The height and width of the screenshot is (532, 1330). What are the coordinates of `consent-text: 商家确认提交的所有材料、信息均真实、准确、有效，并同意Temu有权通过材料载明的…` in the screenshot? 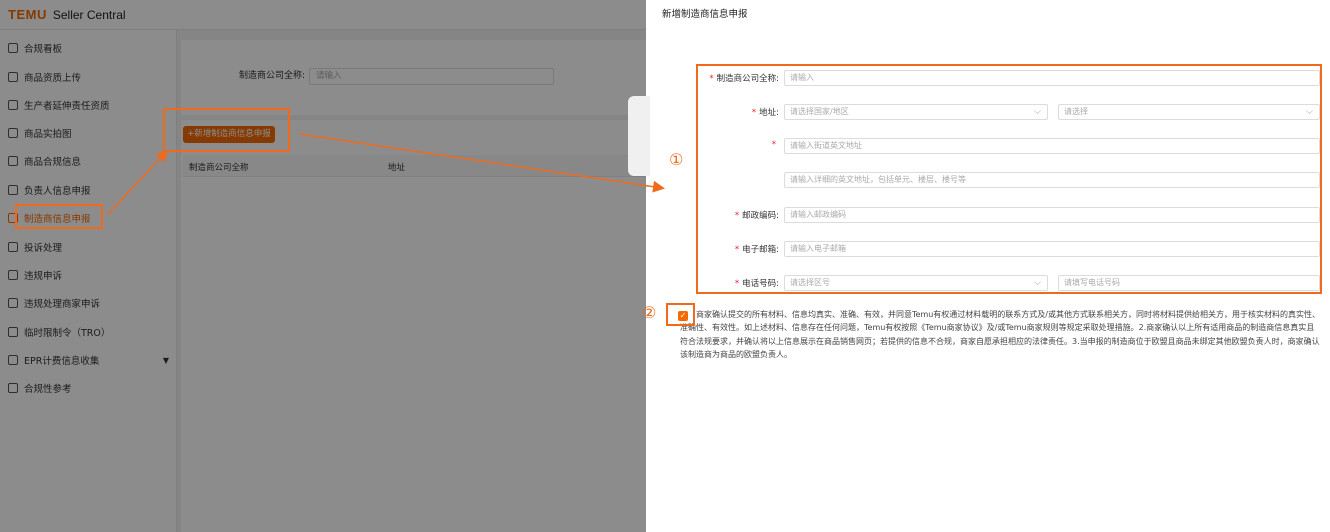 It's located at (1001, 335).